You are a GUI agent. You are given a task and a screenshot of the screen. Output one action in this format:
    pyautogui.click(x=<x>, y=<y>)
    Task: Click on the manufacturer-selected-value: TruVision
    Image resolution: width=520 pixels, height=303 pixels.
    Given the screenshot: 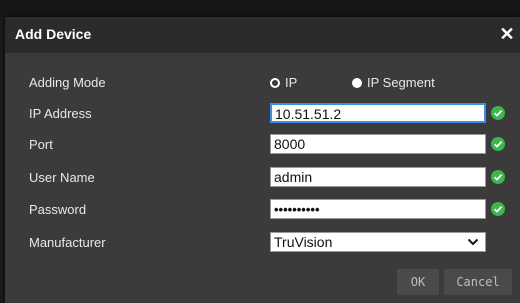 What is the action you would take?
    pyautogui.click(x=303, y=242)
    